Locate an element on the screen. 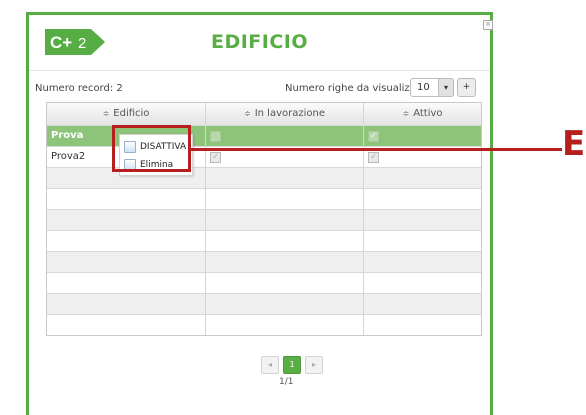  column-header-label: In lavorazione is located at coordinates (289, 113).